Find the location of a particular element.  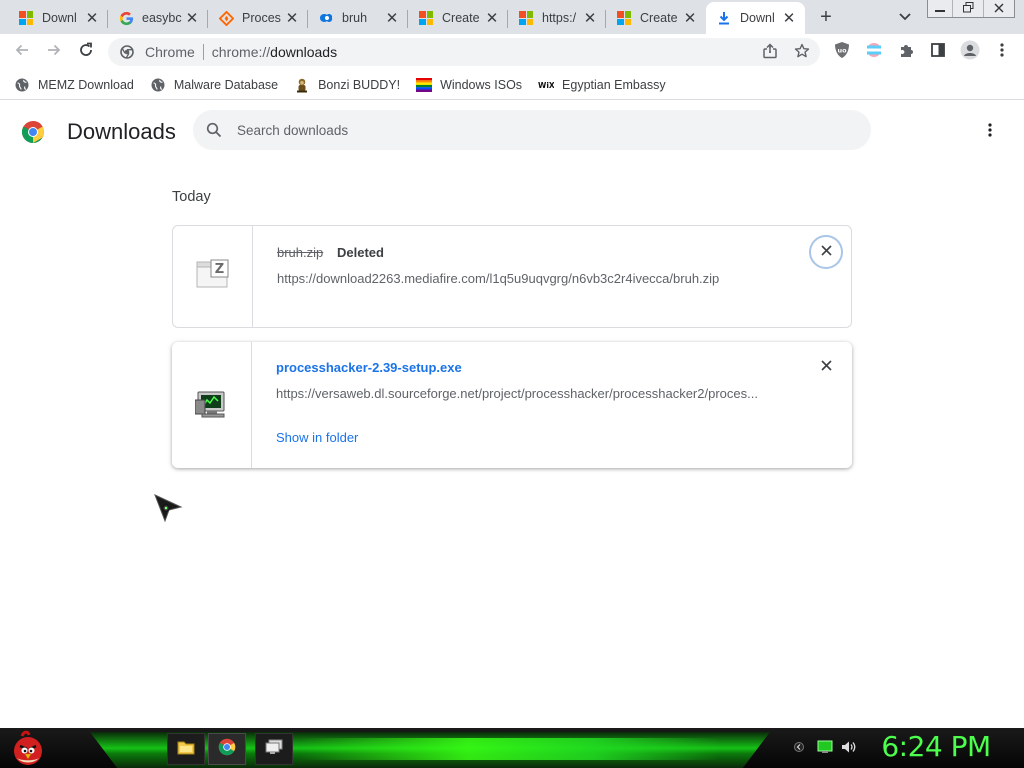

tray-network-button is located at coordinates (825, 749).